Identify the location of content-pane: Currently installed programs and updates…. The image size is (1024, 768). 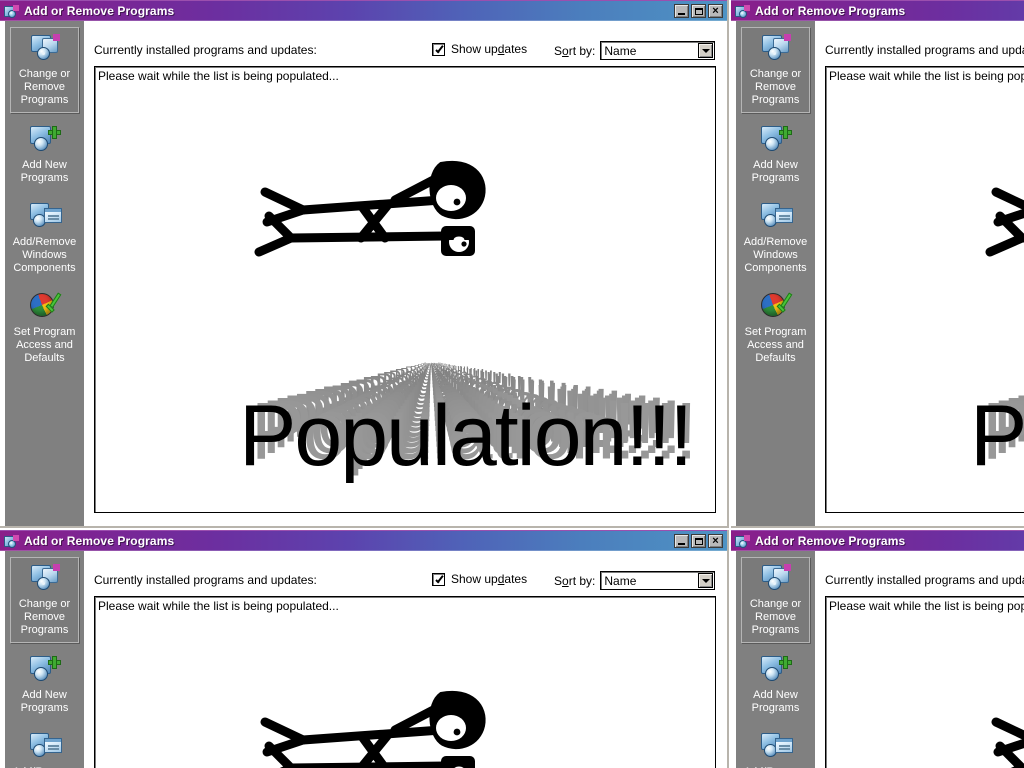
(919, 273).